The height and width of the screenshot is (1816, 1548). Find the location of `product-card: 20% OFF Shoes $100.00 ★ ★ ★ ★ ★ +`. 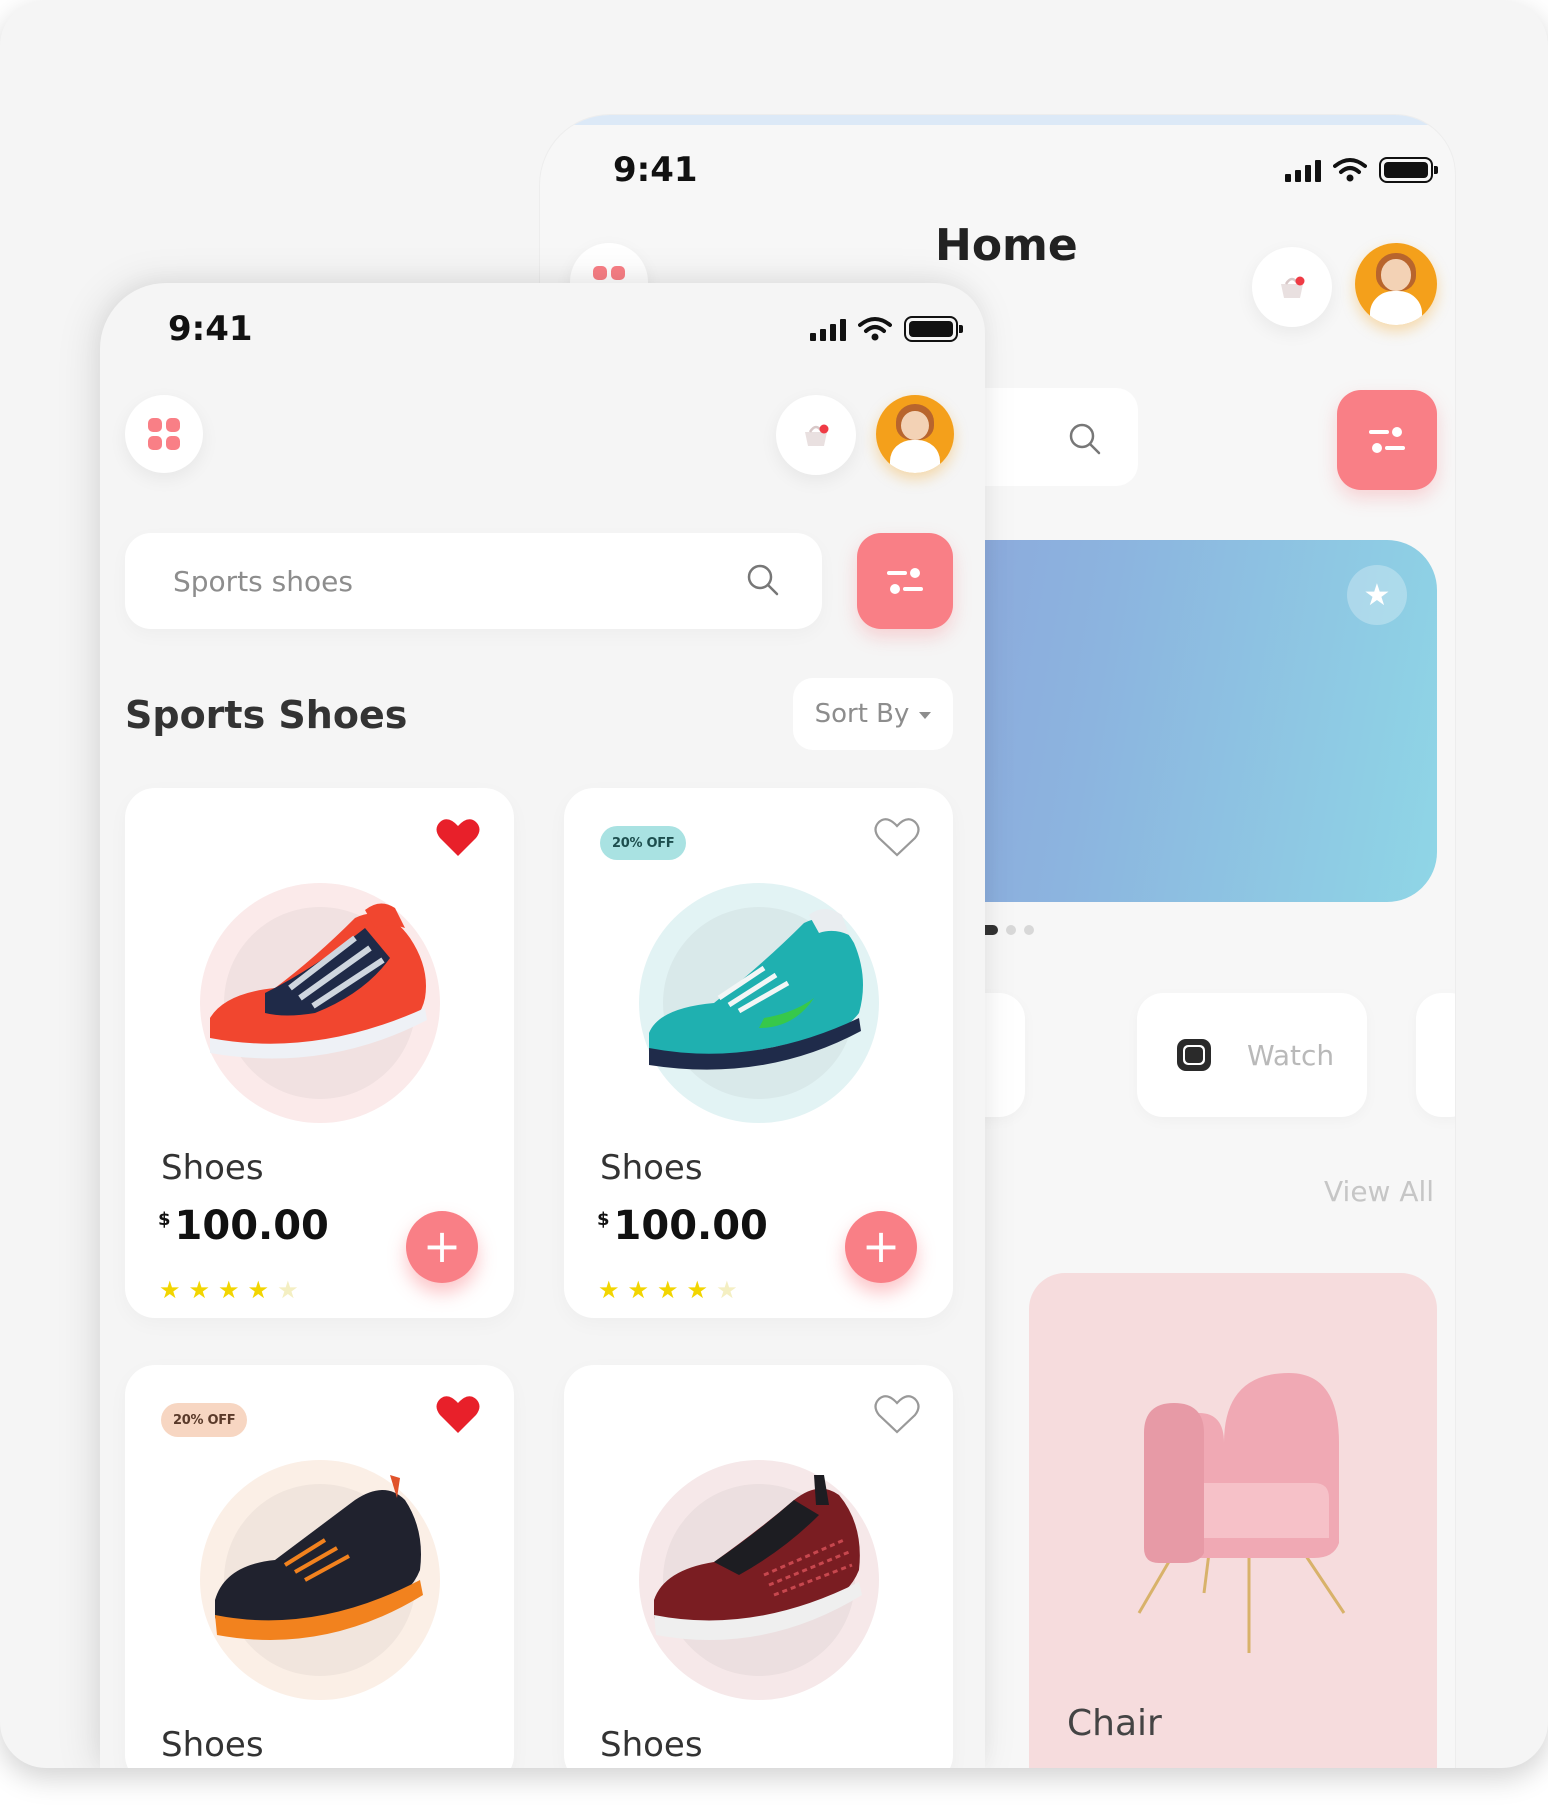

product-card: 20% OFF Shoes $100.00 ★ ★ ★ ★ ★ + is located at coordinates (758, 1053).